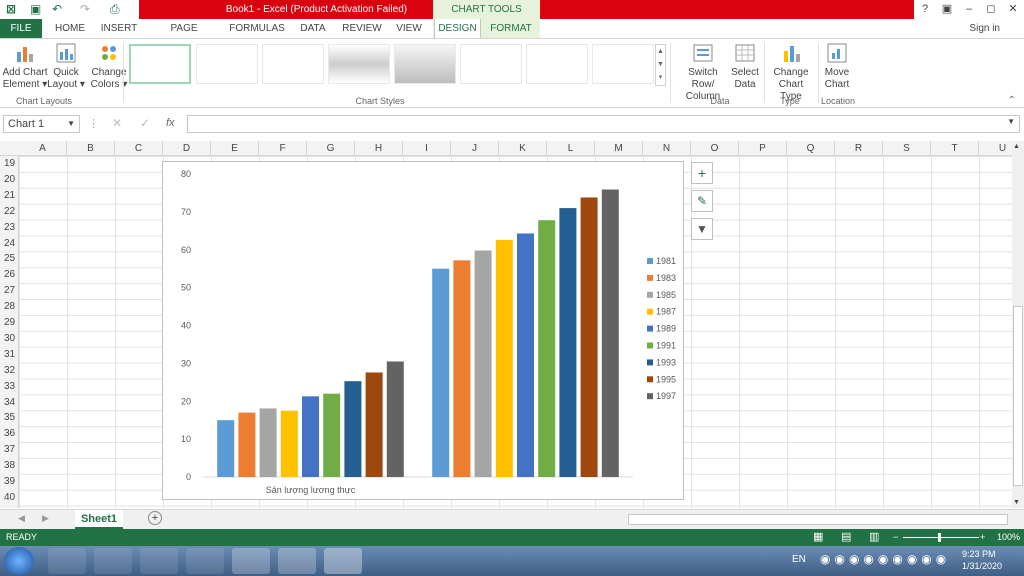 Image resolution: width=1024 pixels, height=576 pixels. I want to click on select-data-button: Select Data, so click(745, 66).